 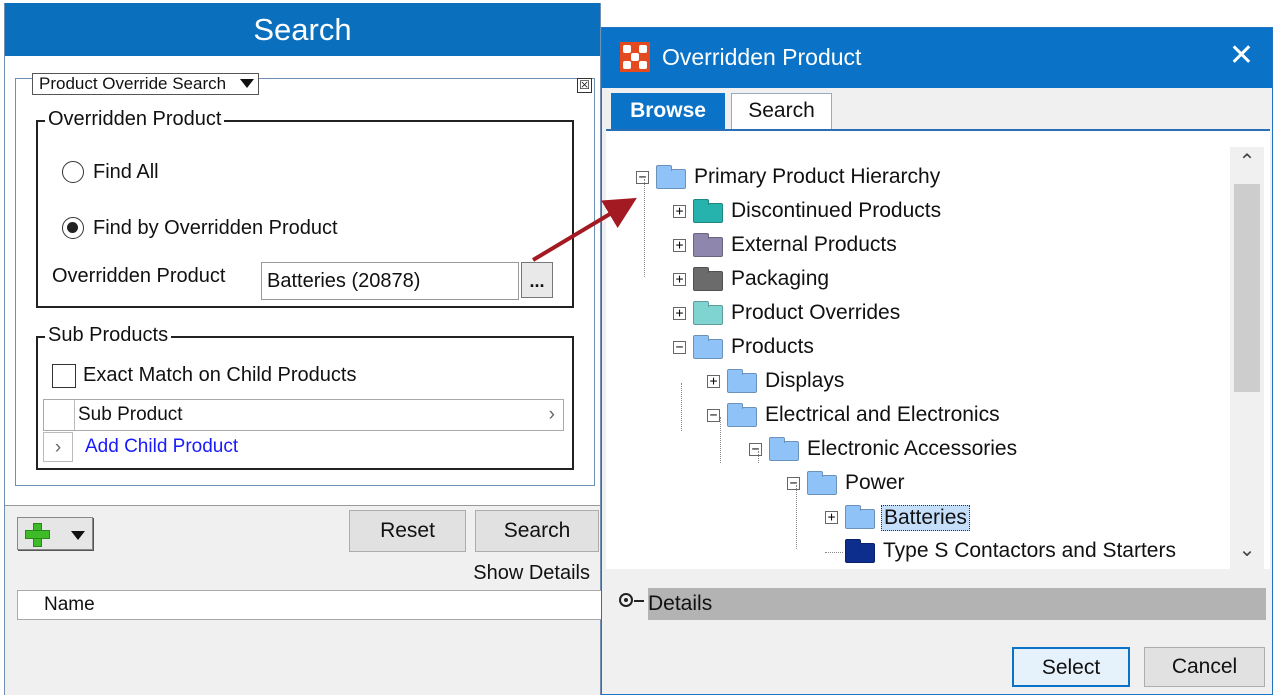 I want to click on app-icon, so click(x=635, y=57).